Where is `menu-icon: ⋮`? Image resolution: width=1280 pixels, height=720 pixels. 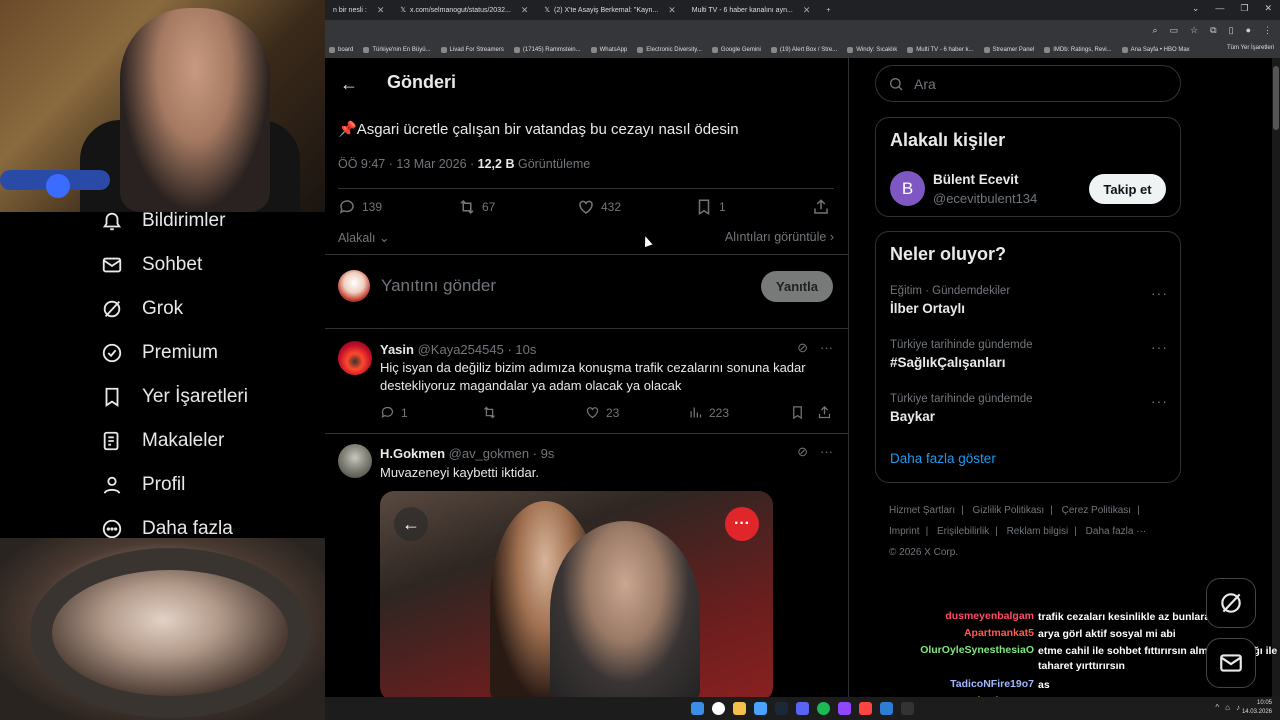
menu-icon: ⋮ is located at coordinates (1267, 30).